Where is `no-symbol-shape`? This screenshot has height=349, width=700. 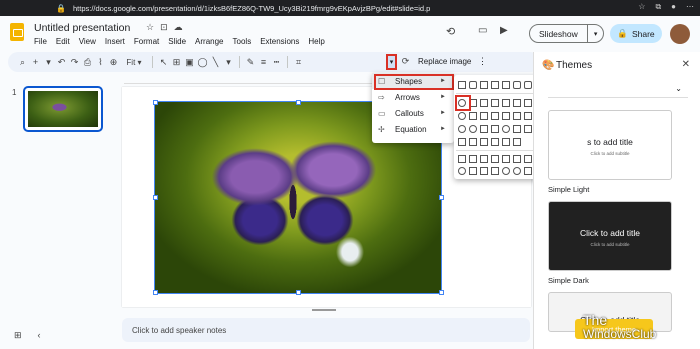 no-symbol-shape is located at coordinates (473, 129).